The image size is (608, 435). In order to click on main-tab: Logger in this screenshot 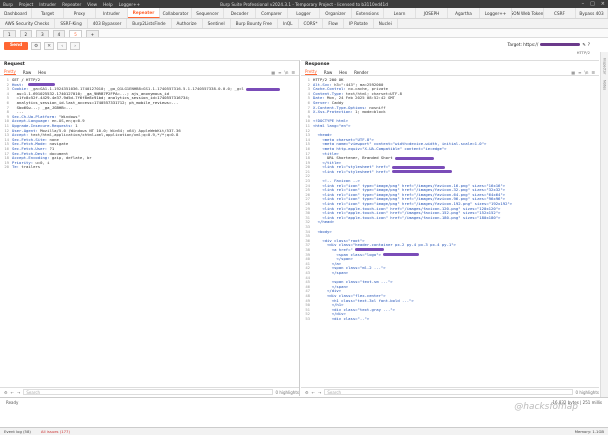, I will do `click(304, 13)`.